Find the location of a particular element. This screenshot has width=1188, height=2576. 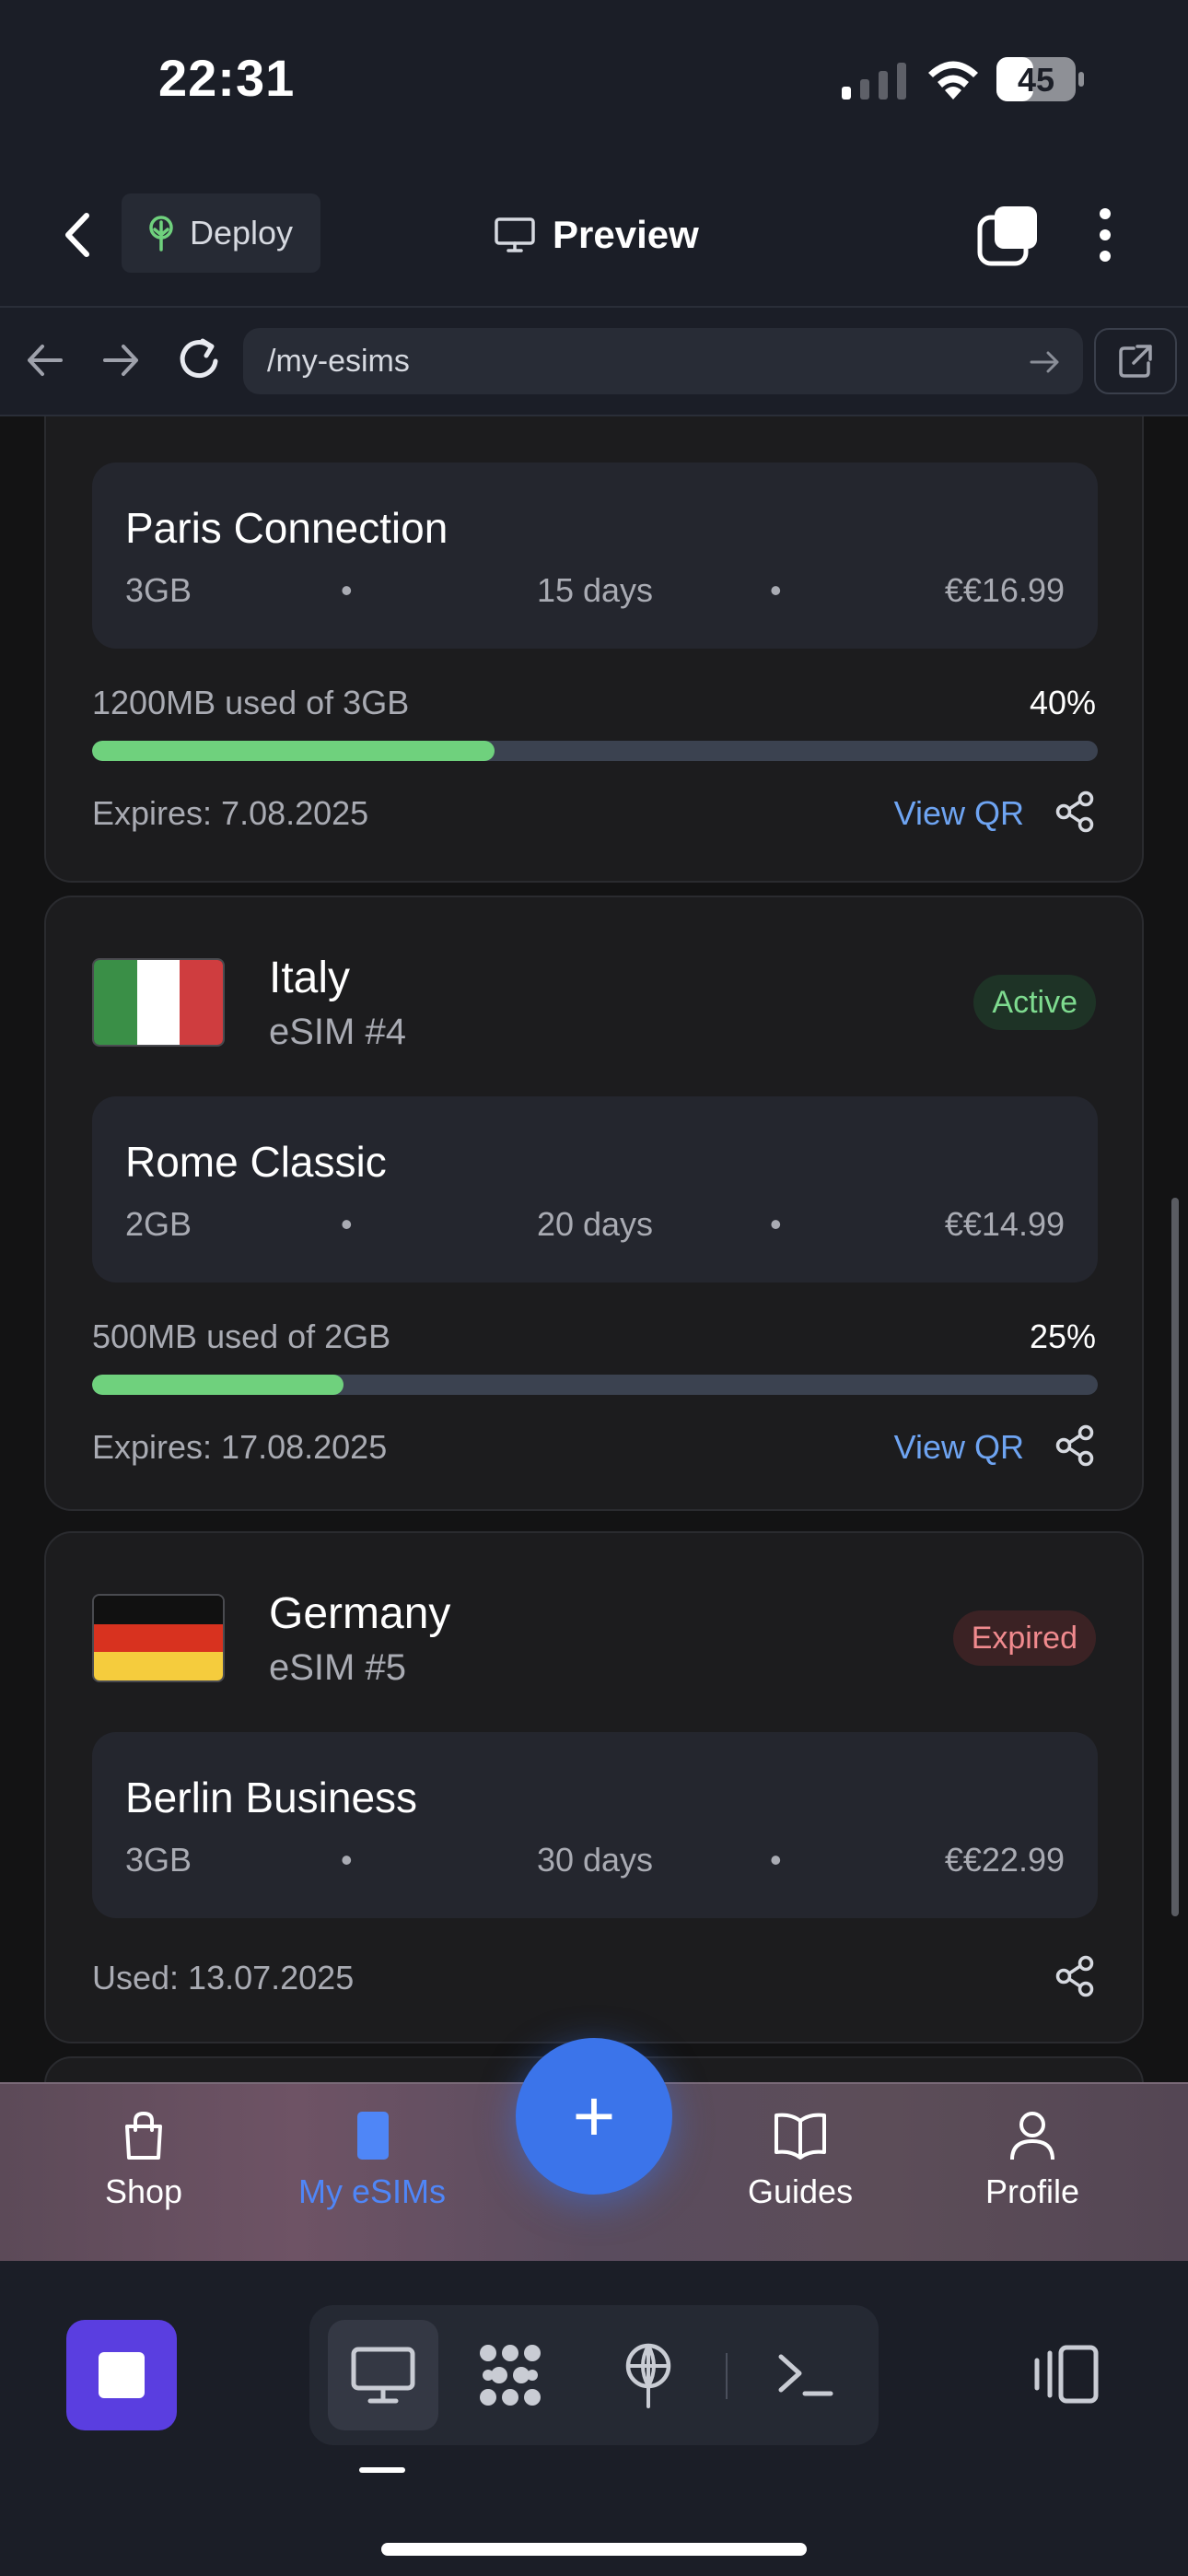

usage-percent: 25% is located at coordinates (1062, 1336).